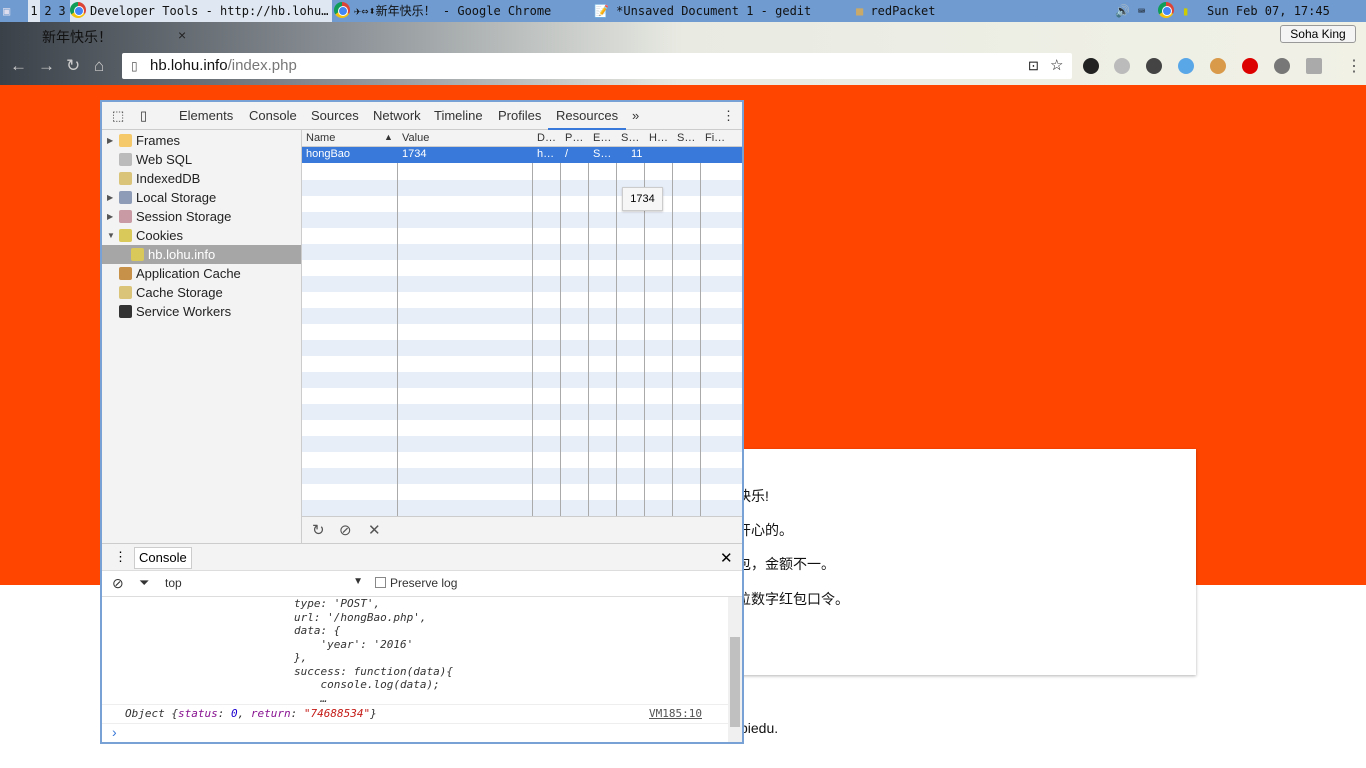 Image resolution: width=1366 pixels, height=768 pixels. I want to click on back-icon: ←, so click(18, 66).